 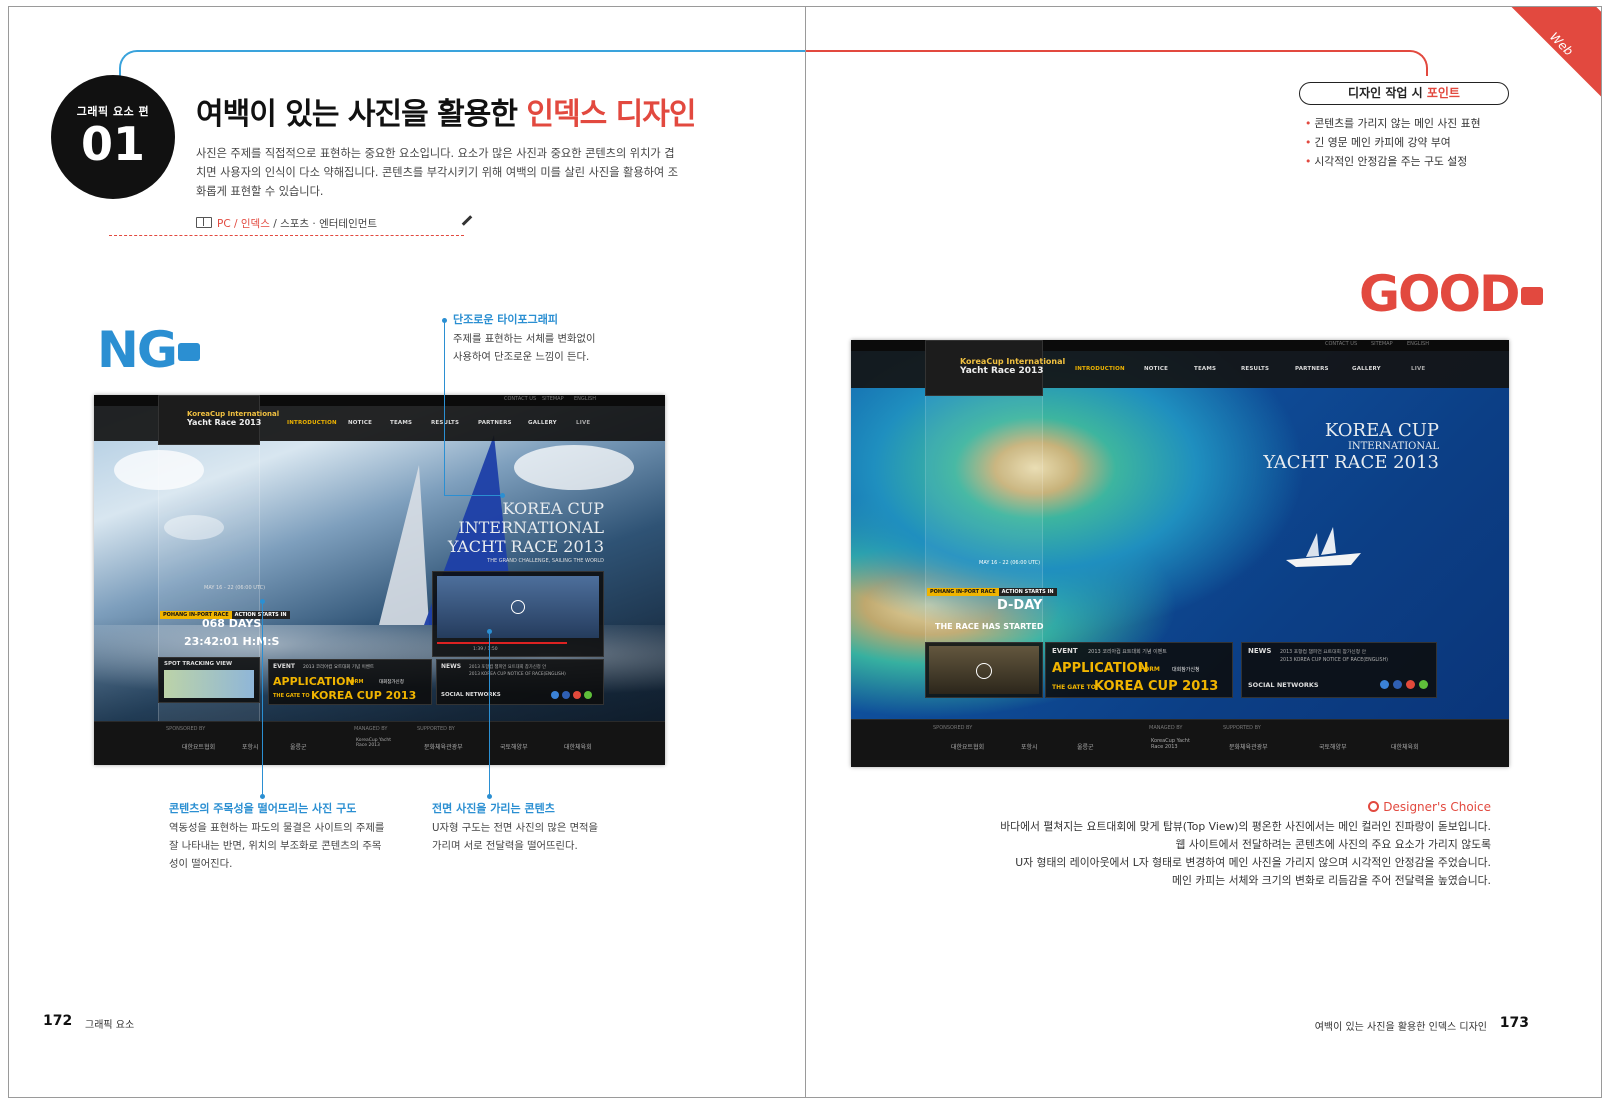 What do you see at coordinates (291, 696) in the screenshot?
I see `gate-text: THE GATE TO` at bounding box center [291, 696].